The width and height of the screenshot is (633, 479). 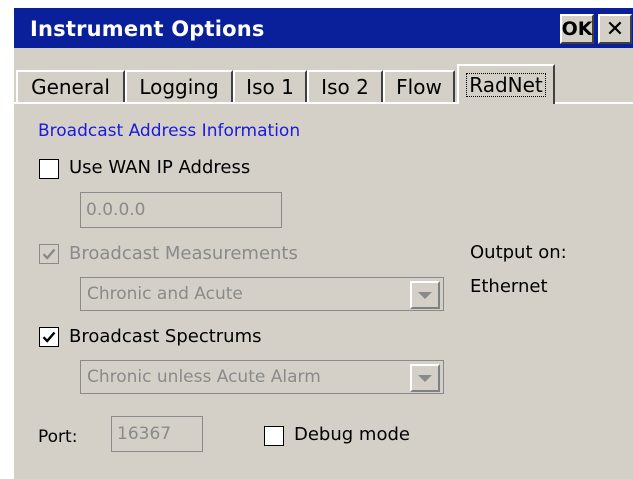 I want to click on spectrums-mode-dropdown: Chronic unless Acute Alarm, so click(x=262, y=377).